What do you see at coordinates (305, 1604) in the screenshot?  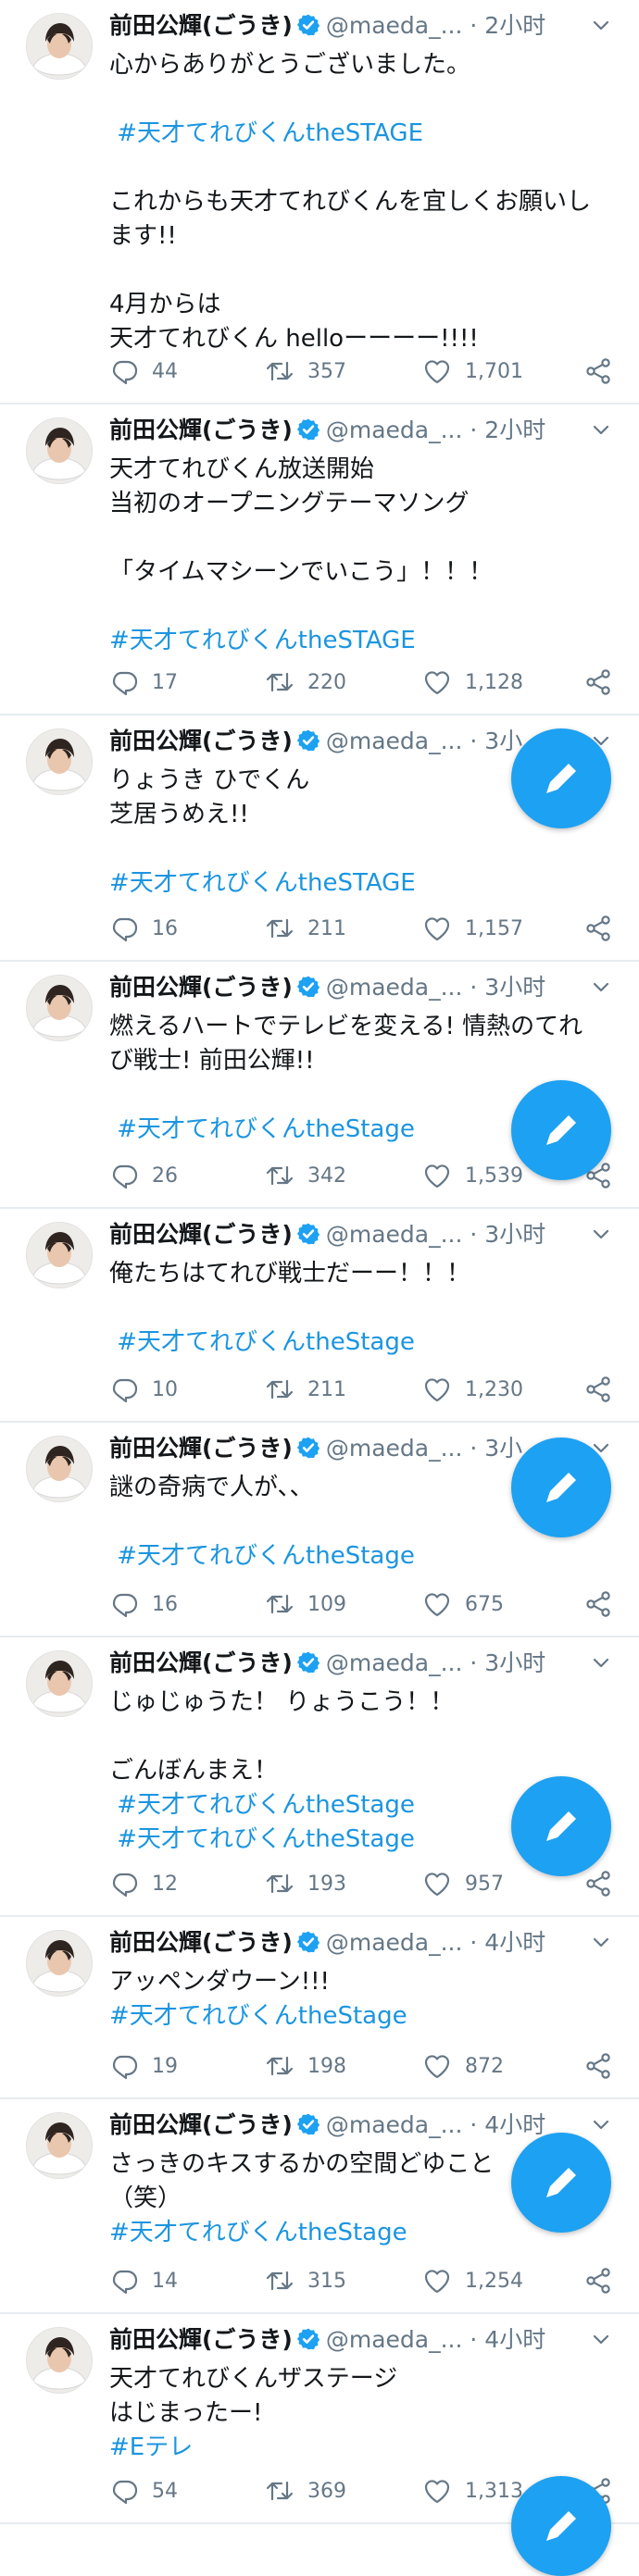 I see `retweet-button: 109` at bounding box center [305, 1604].